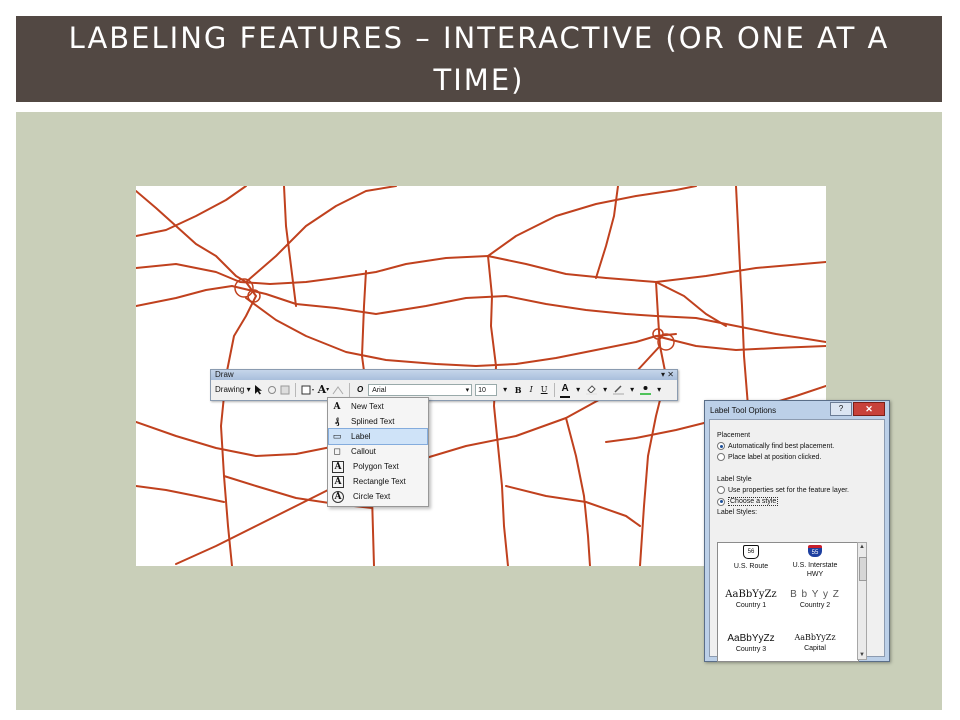 The width and height of the screenshot is (960, 720). Describe the element at coordinates (272, 389) in the screenshot. I see `rotate-icon` at that location.